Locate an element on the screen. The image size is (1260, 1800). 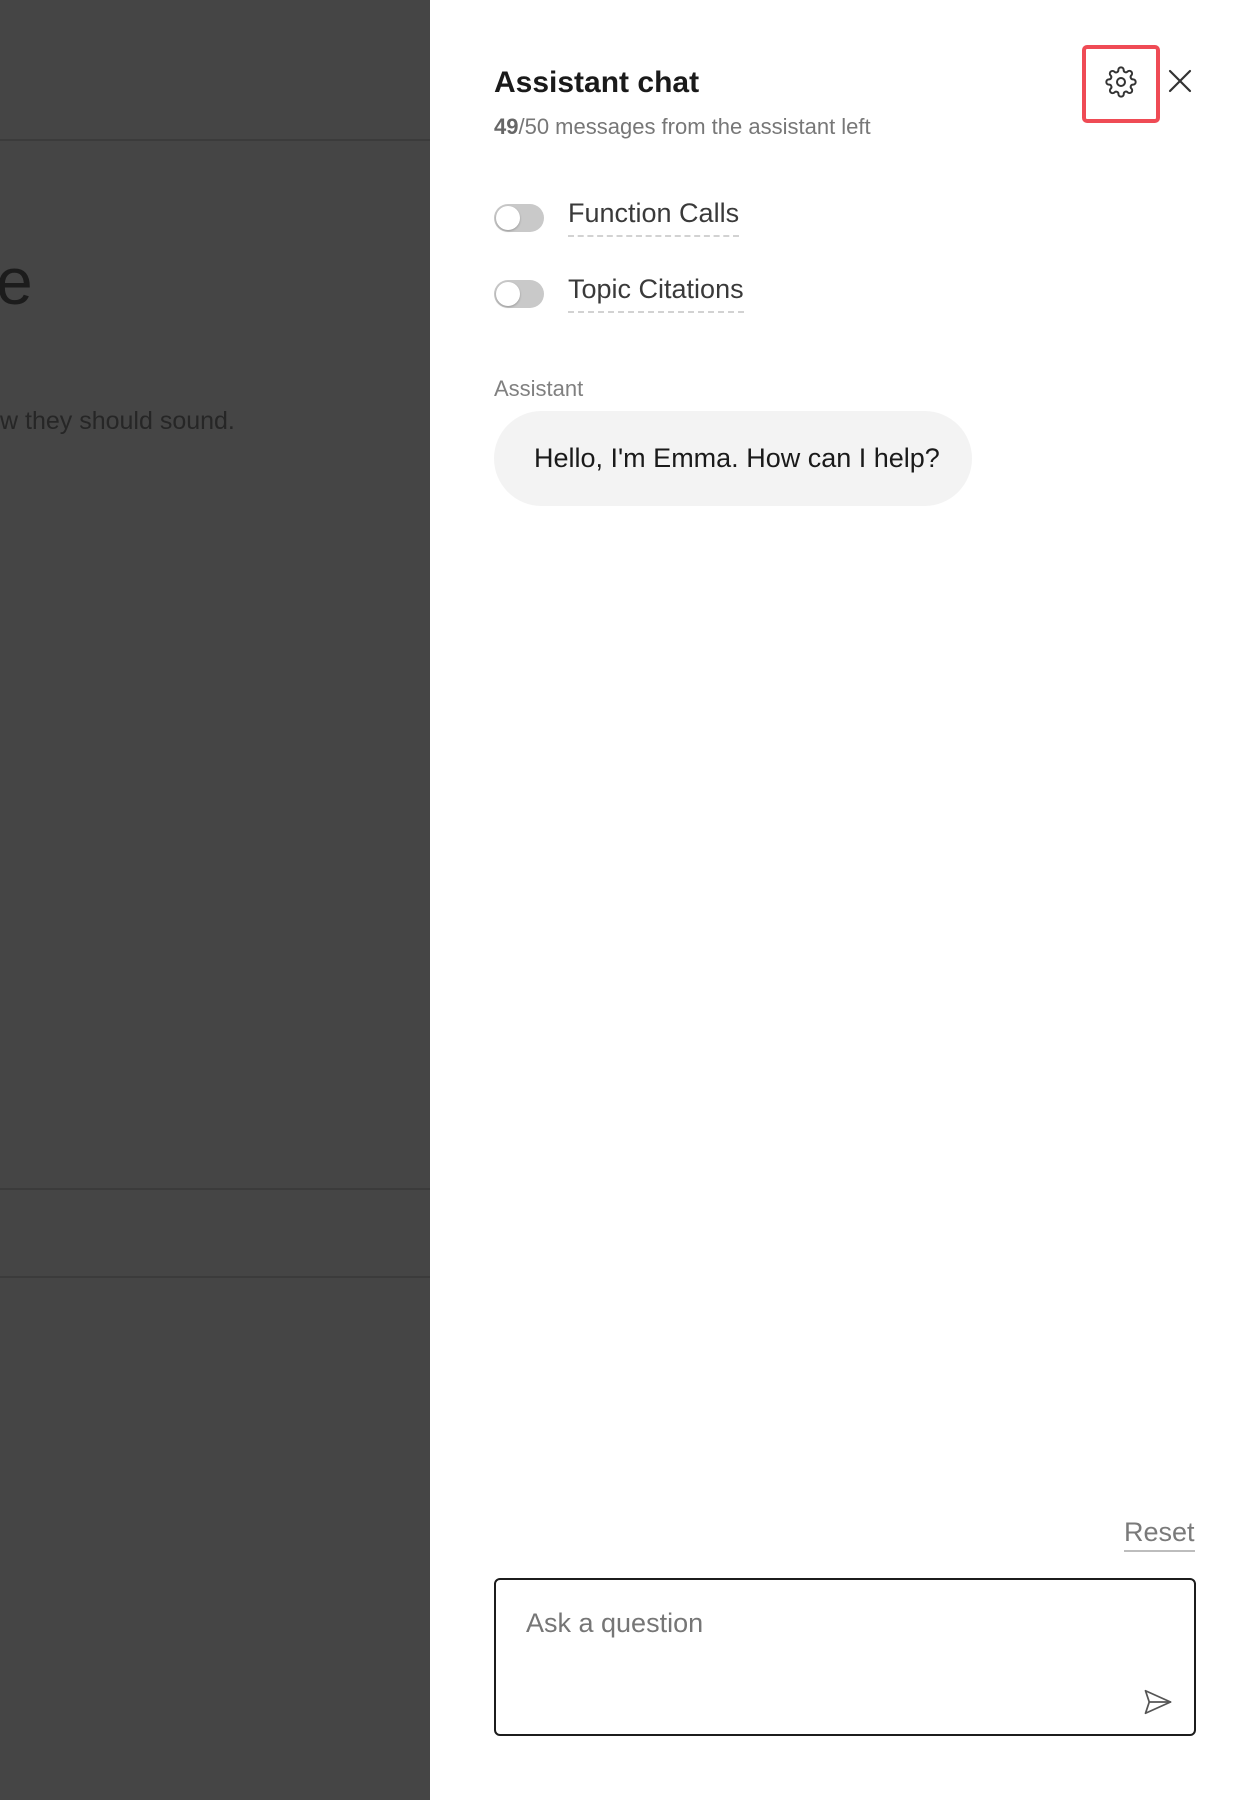
send-button is located at coordinates (1158, 1704).